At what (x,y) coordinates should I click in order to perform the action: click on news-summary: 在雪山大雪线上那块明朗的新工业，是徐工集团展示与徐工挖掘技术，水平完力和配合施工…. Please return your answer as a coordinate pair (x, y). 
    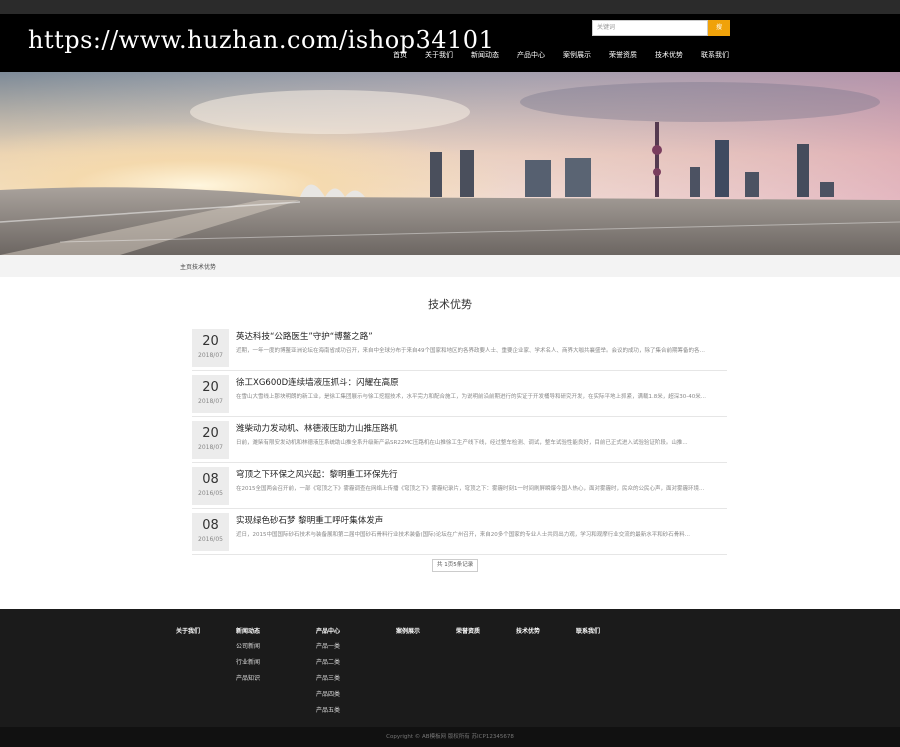
    Looking at the image, I should click on (471, 397).